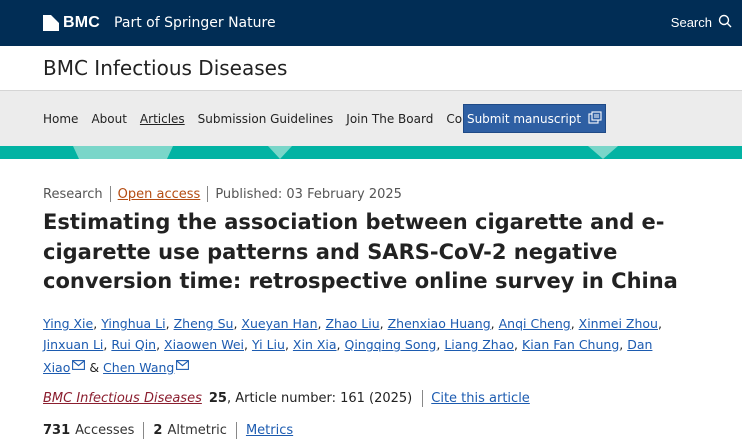 Image resolution: width=742 pixels, height=446 pixels. What do you see at coordinates (204, 344) in the screenshot?
I see `author-link: Xiaowen Wei` at bounding box center [204, 344].